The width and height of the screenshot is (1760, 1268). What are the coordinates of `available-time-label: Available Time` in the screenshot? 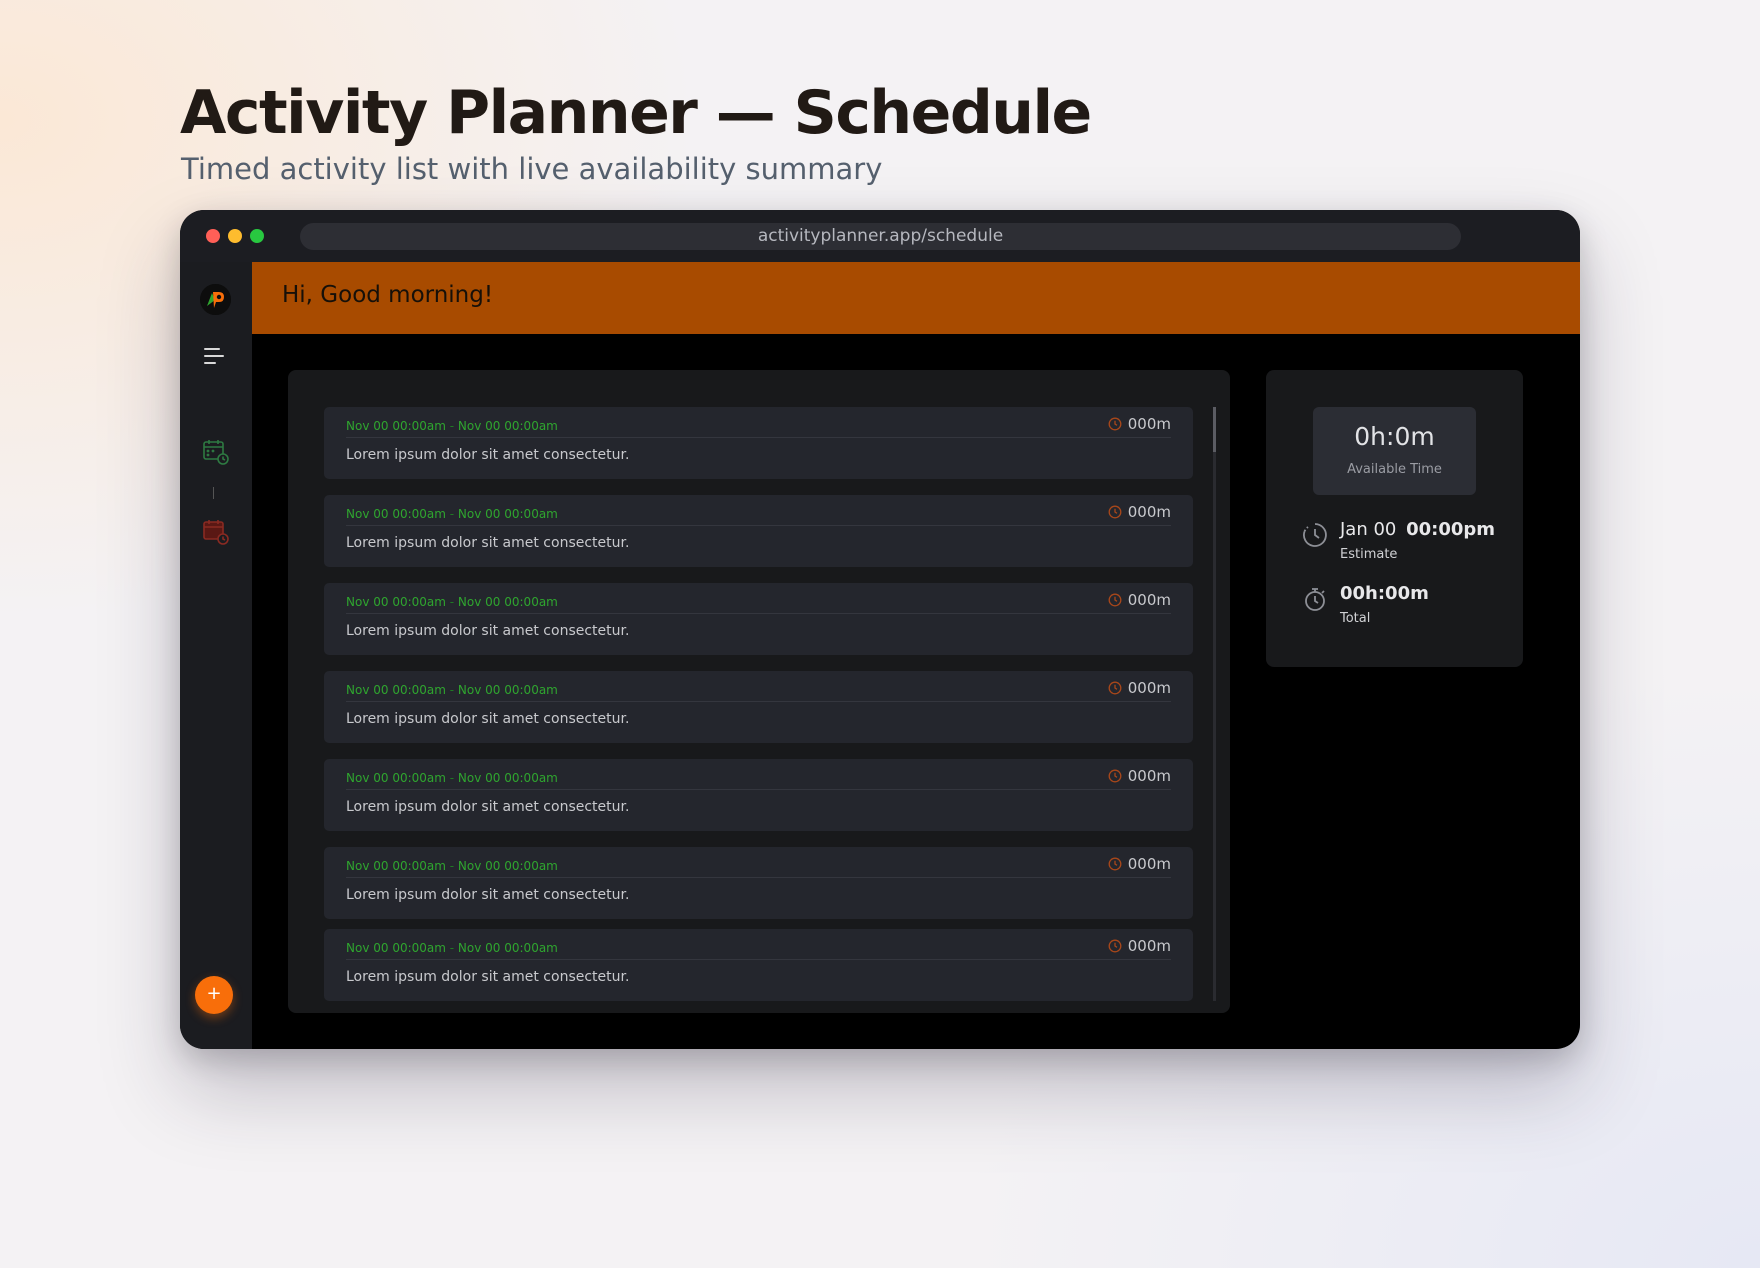 It's located at (1394, 469).